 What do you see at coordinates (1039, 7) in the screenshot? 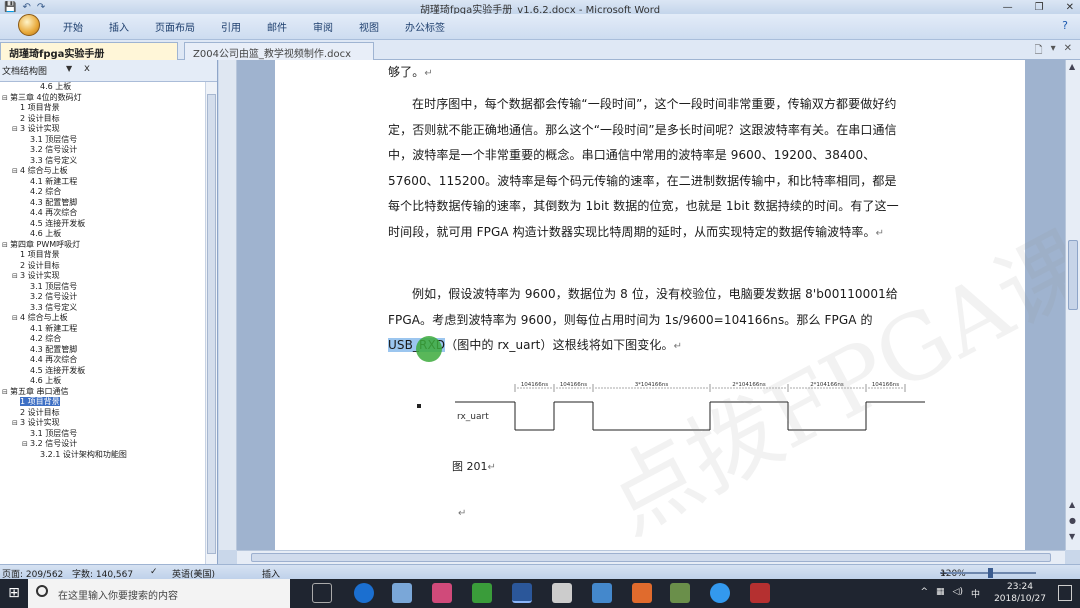
I see `restore-icon: ❐` at bounding box center [1039, 7].